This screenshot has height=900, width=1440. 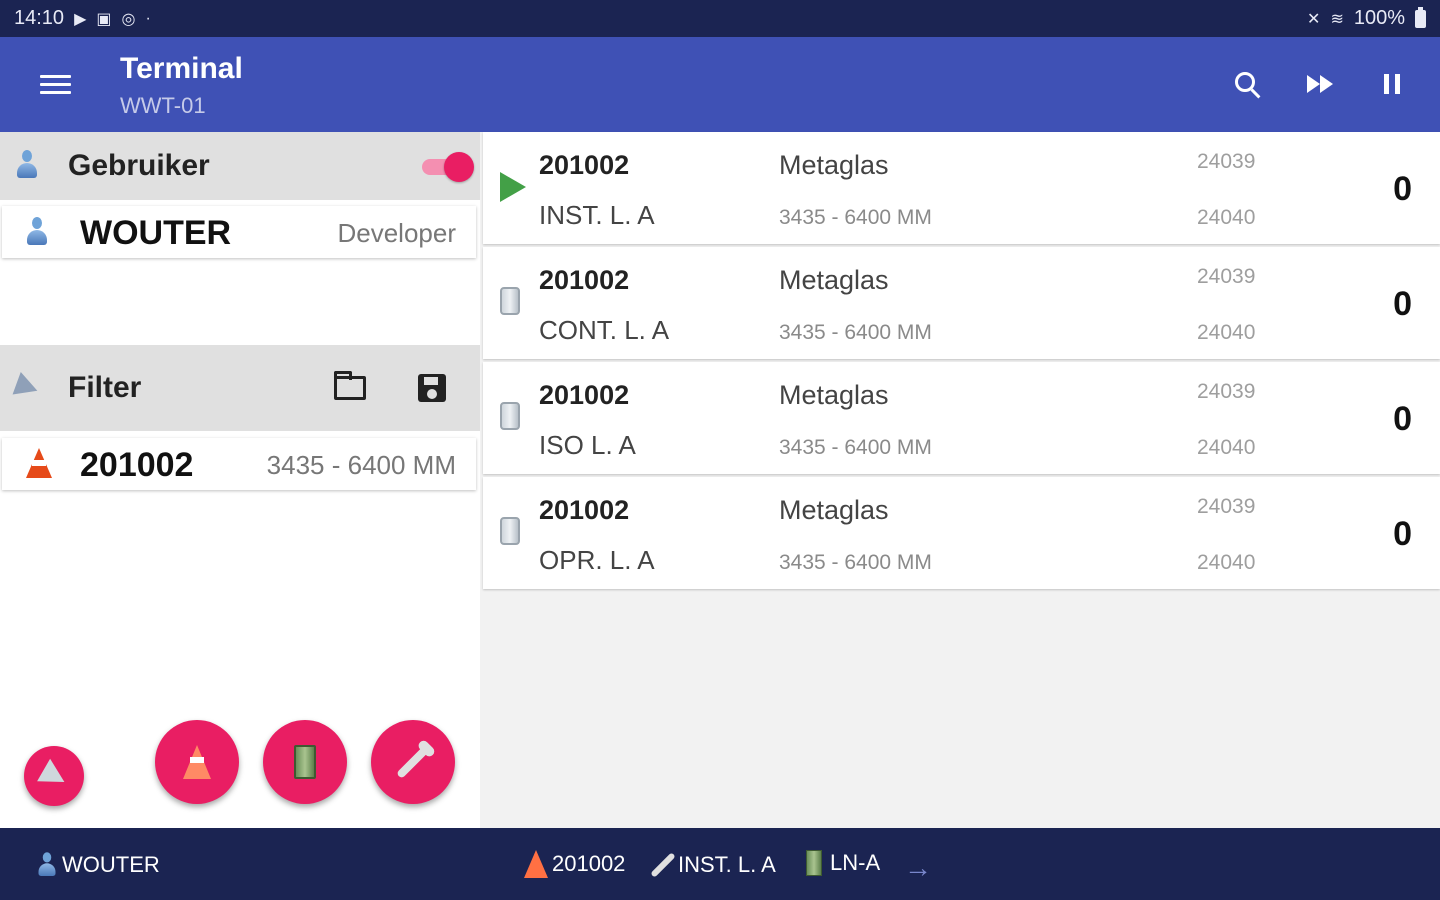 I want to click on fast-forward-icon, so click(x=1320, y=84).